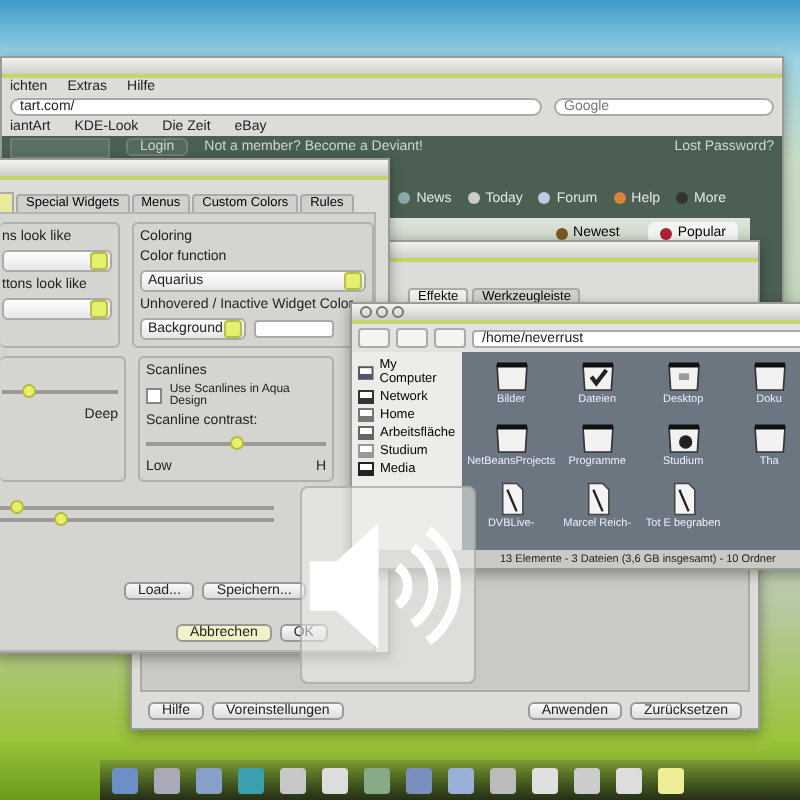 The width and height of the screenshot is (800, 800). I want to click on up-button, so click(412, 338).